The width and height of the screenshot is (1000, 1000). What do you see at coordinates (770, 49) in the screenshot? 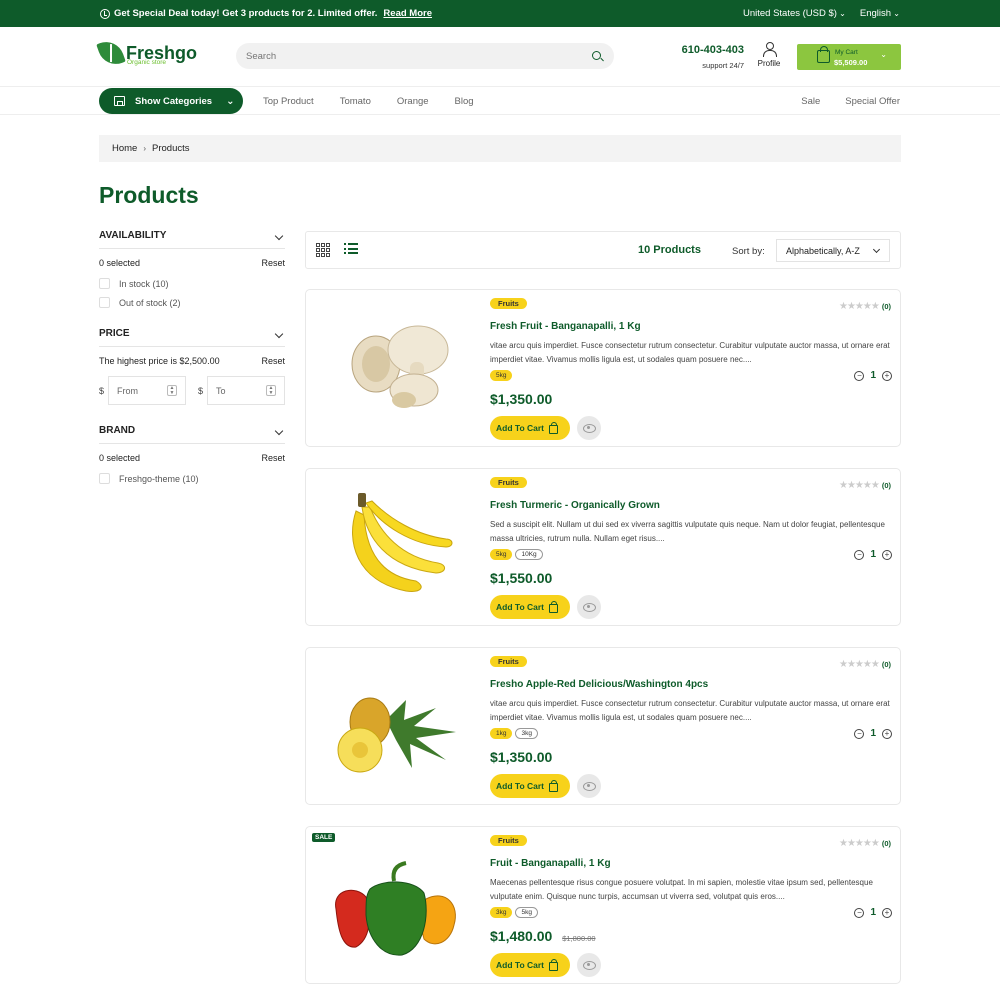
I see `user-icon` at bounding box center [770, 49].